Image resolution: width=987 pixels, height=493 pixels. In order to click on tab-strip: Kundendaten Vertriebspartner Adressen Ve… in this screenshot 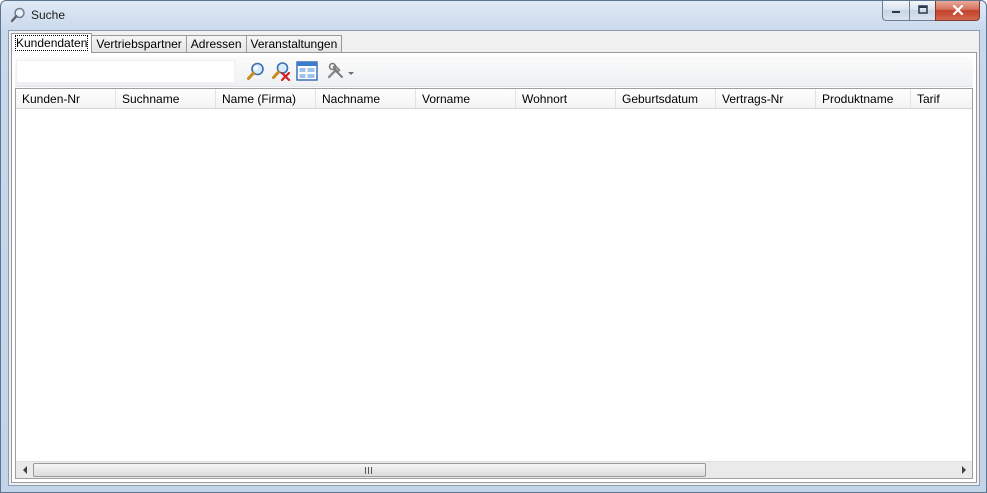, I will do `click(177, 43)`.